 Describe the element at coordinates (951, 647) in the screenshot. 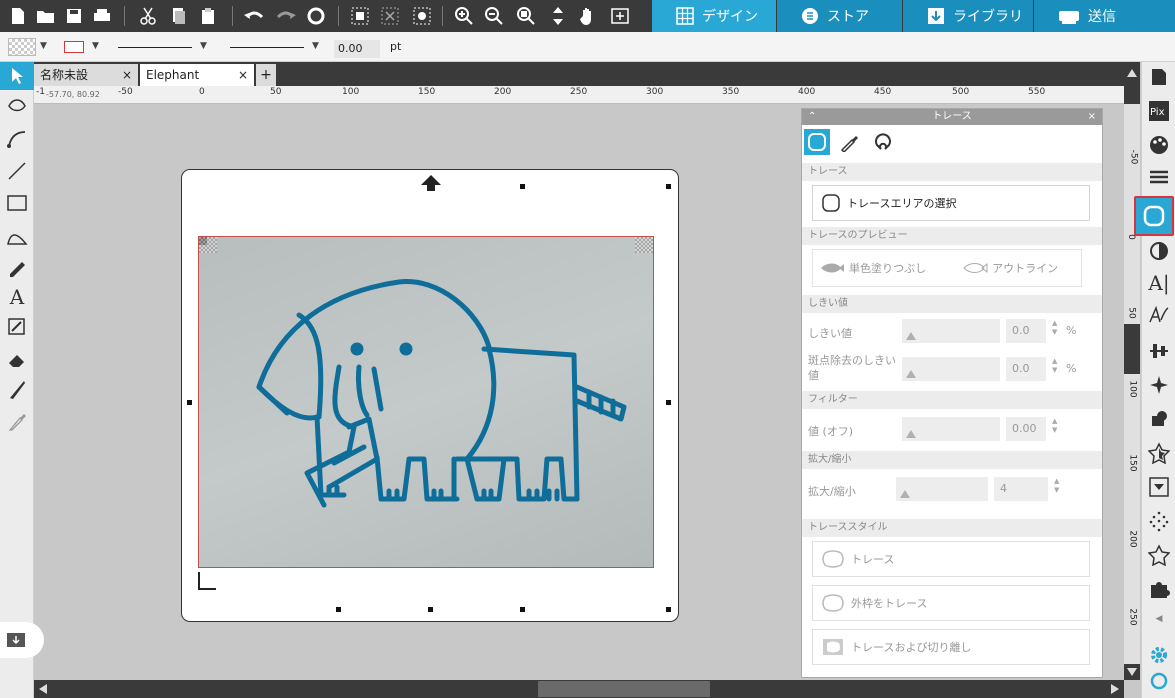

I see `trace-and-detach-button: トレースおよび切り離し` at that location.